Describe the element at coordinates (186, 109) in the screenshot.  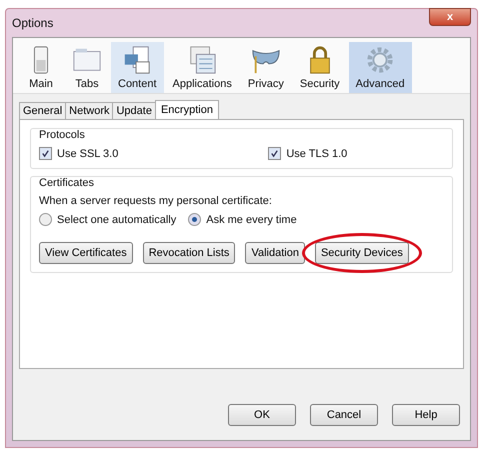
I see `tab: Encryption` at that location.